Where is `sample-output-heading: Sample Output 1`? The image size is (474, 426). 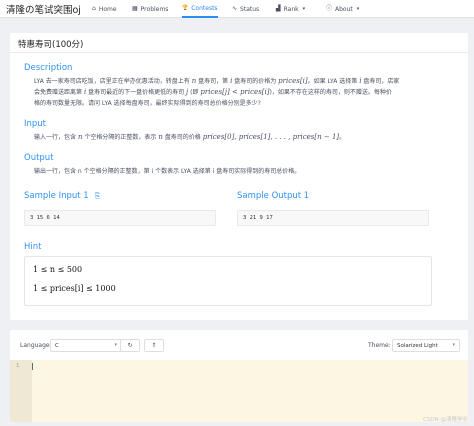
sample-output-heading: Sample Output 1 is located at coordinates (273, 196).